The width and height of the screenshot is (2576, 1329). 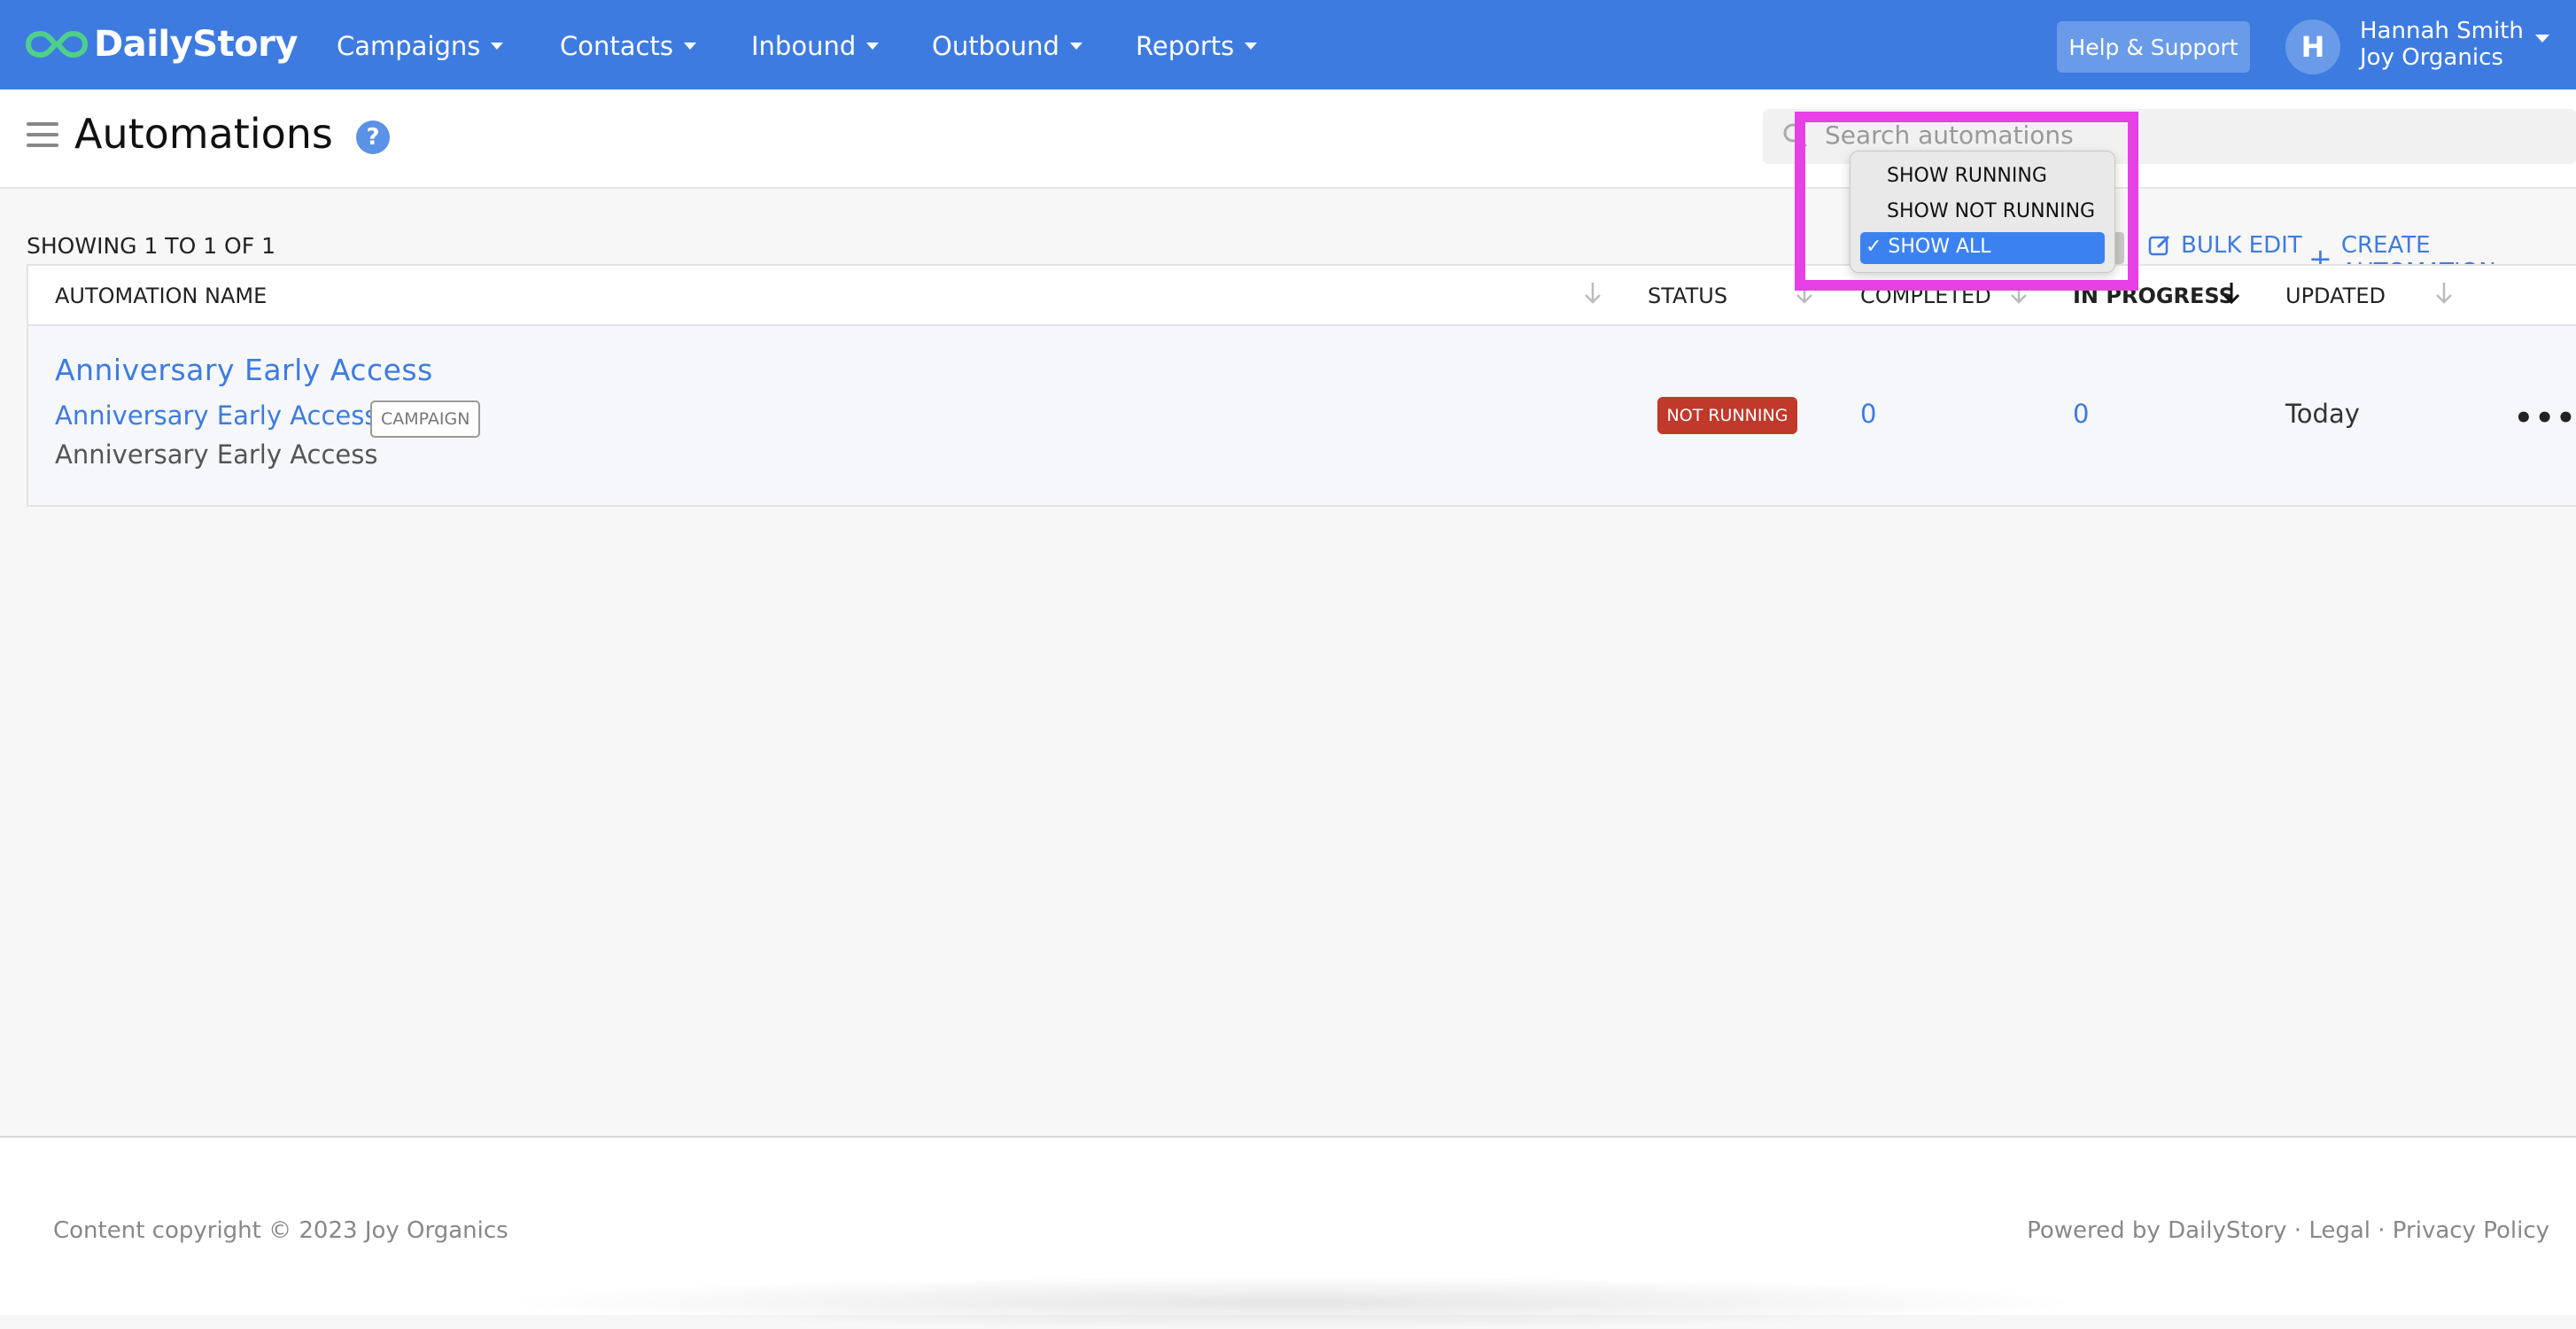 What do you see at coordinates (2241, 246) in the screenshot?
I see `bulk-edit-label: BULK EDIT` at bounding box center [2241, 246].